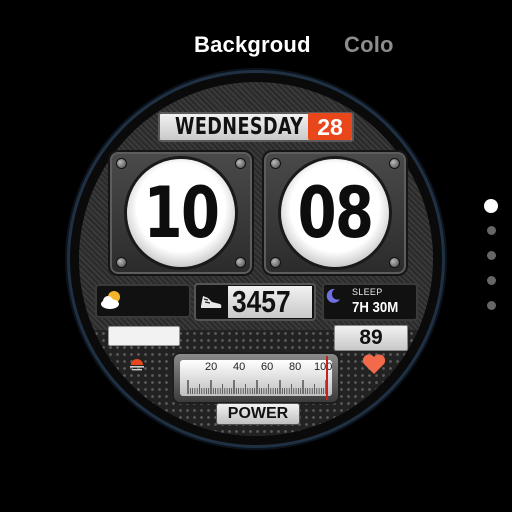 The height and width of the screenshot is (512, 512). I want to click on gauge-tick-label: 60, so click(267, 367).